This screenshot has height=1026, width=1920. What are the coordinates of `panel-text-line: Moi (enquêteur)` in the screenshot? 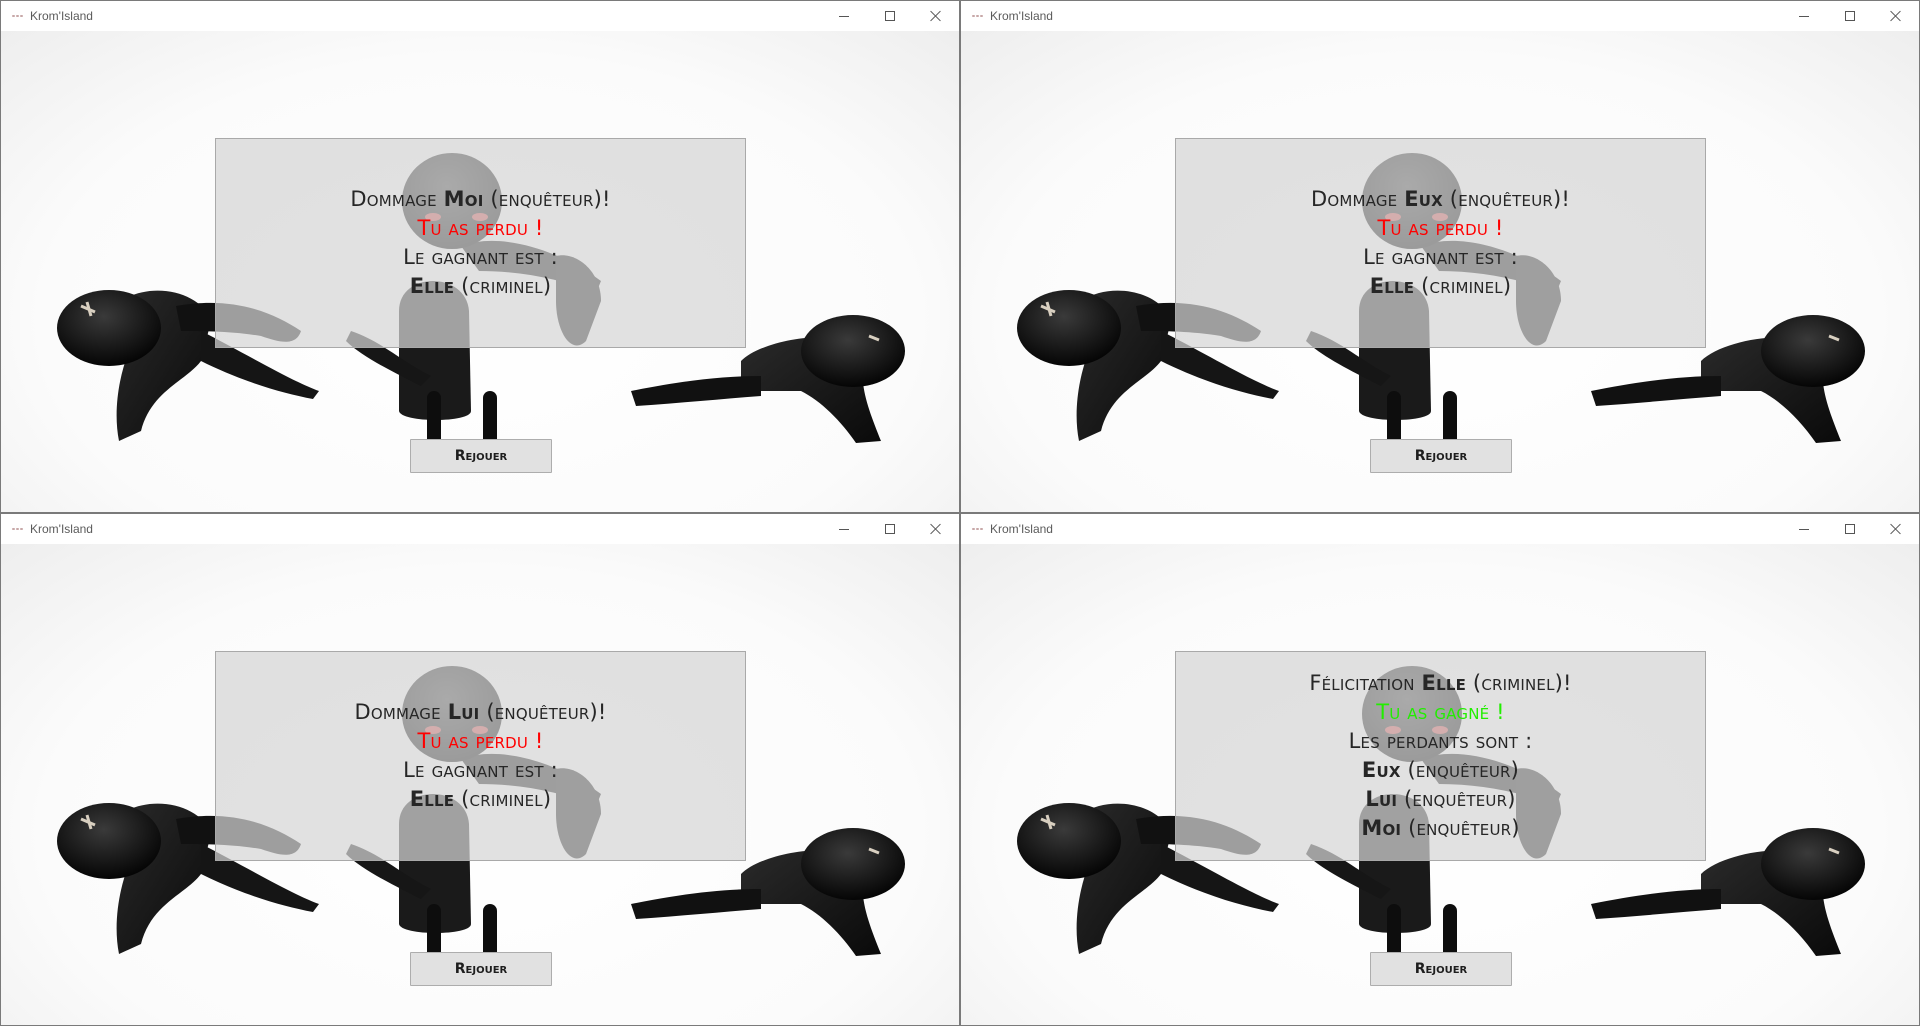 It's located at (1440, 828).